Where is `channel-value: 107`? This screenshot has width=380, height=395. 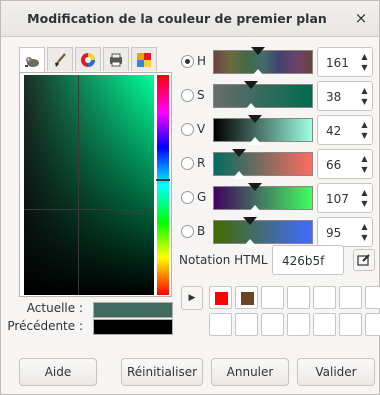 channel-value: 107 is located at coordinates (337, 199).